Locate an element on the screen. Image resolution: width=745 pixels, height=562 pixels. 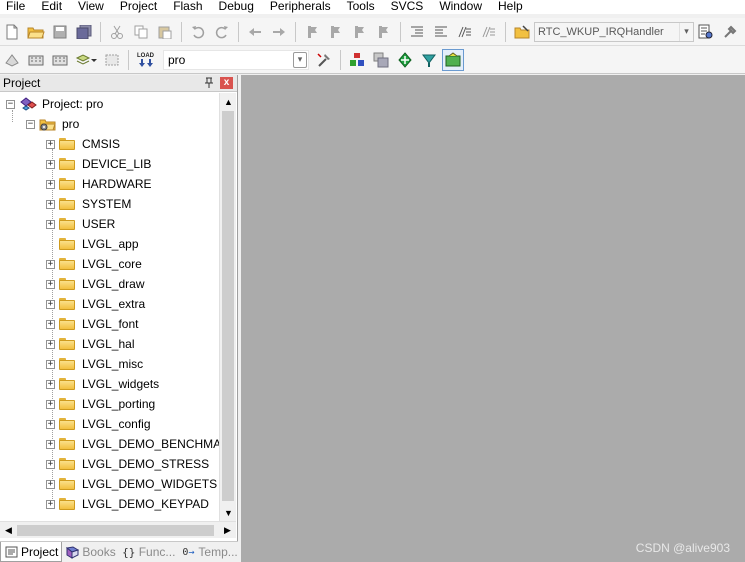
tree-group: + LVGL_font is located at coordinates (92, 324).